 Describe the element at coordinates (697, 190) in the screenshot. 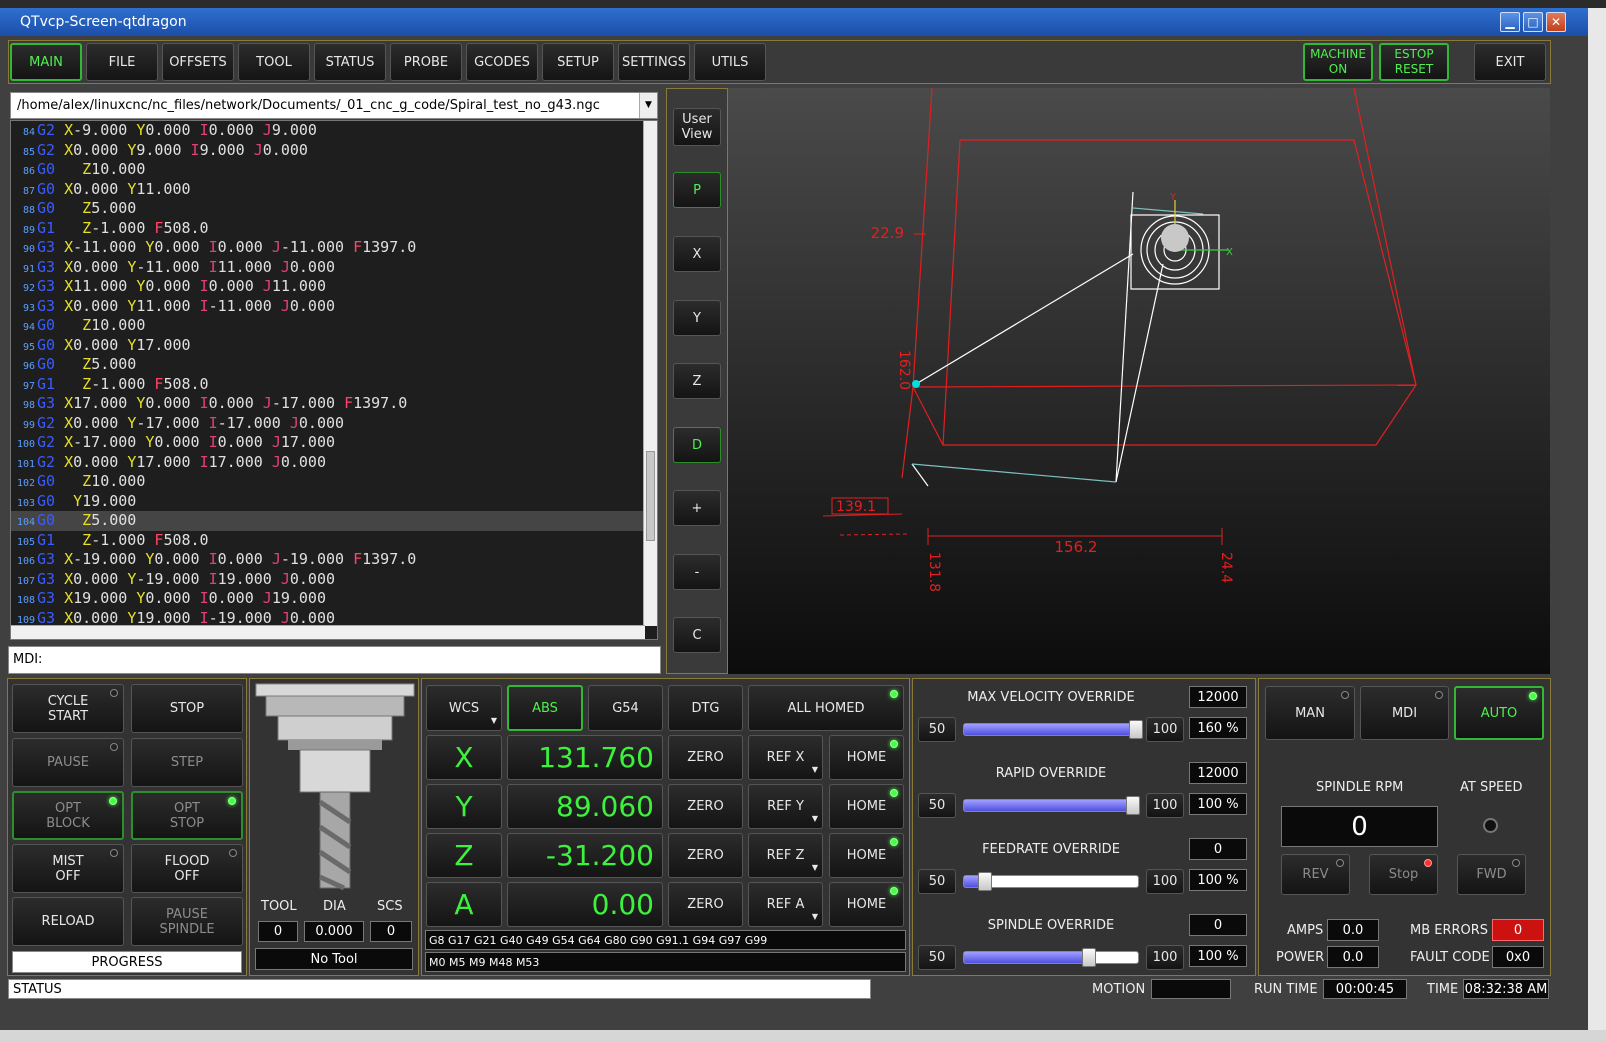

I see `view-button-p: P` at that location.